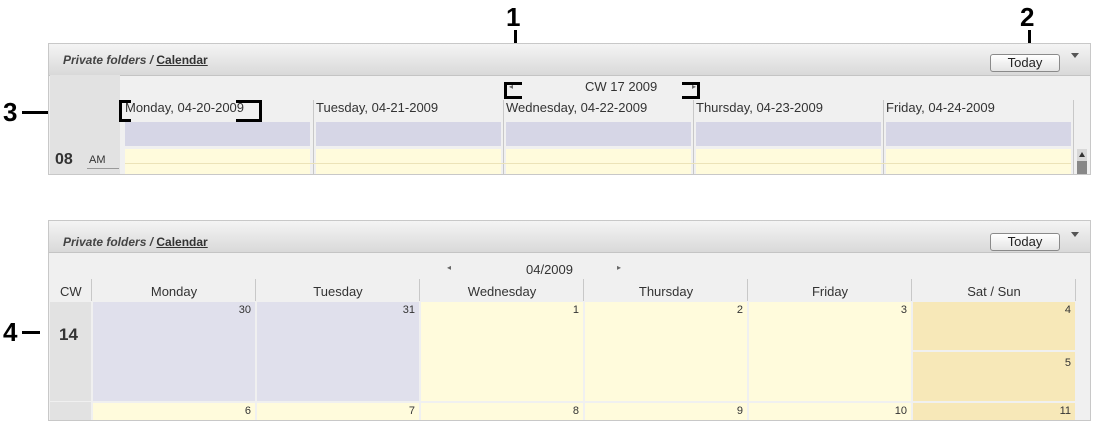  What do you see at coordinates (70, 401) in the screenshot?
I see `cw-row-separator` at bounding box center [70, 401].